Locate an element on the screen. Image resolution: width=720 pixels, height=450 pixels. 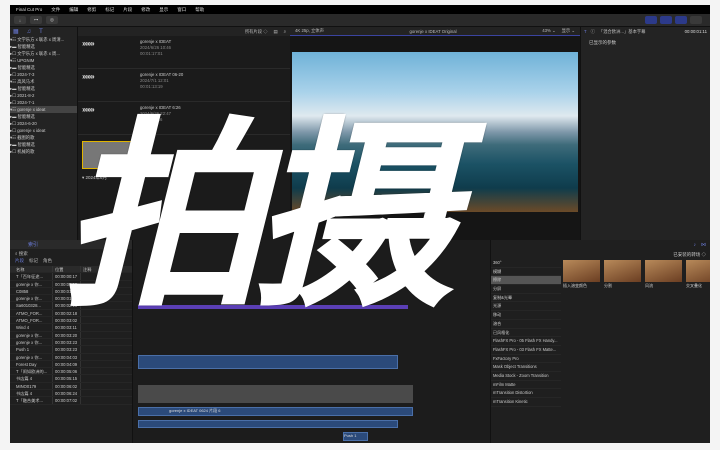
menu-item: Final Cut Pro is located at coordinates (29, 9).